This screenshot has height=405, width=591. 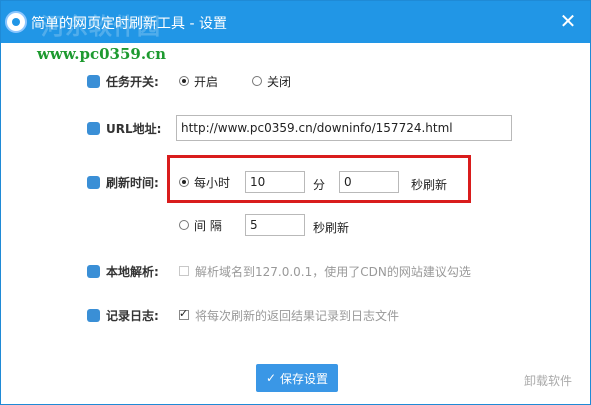 I want to click on interval-option: 间 隔, so click(x=200, y=225).